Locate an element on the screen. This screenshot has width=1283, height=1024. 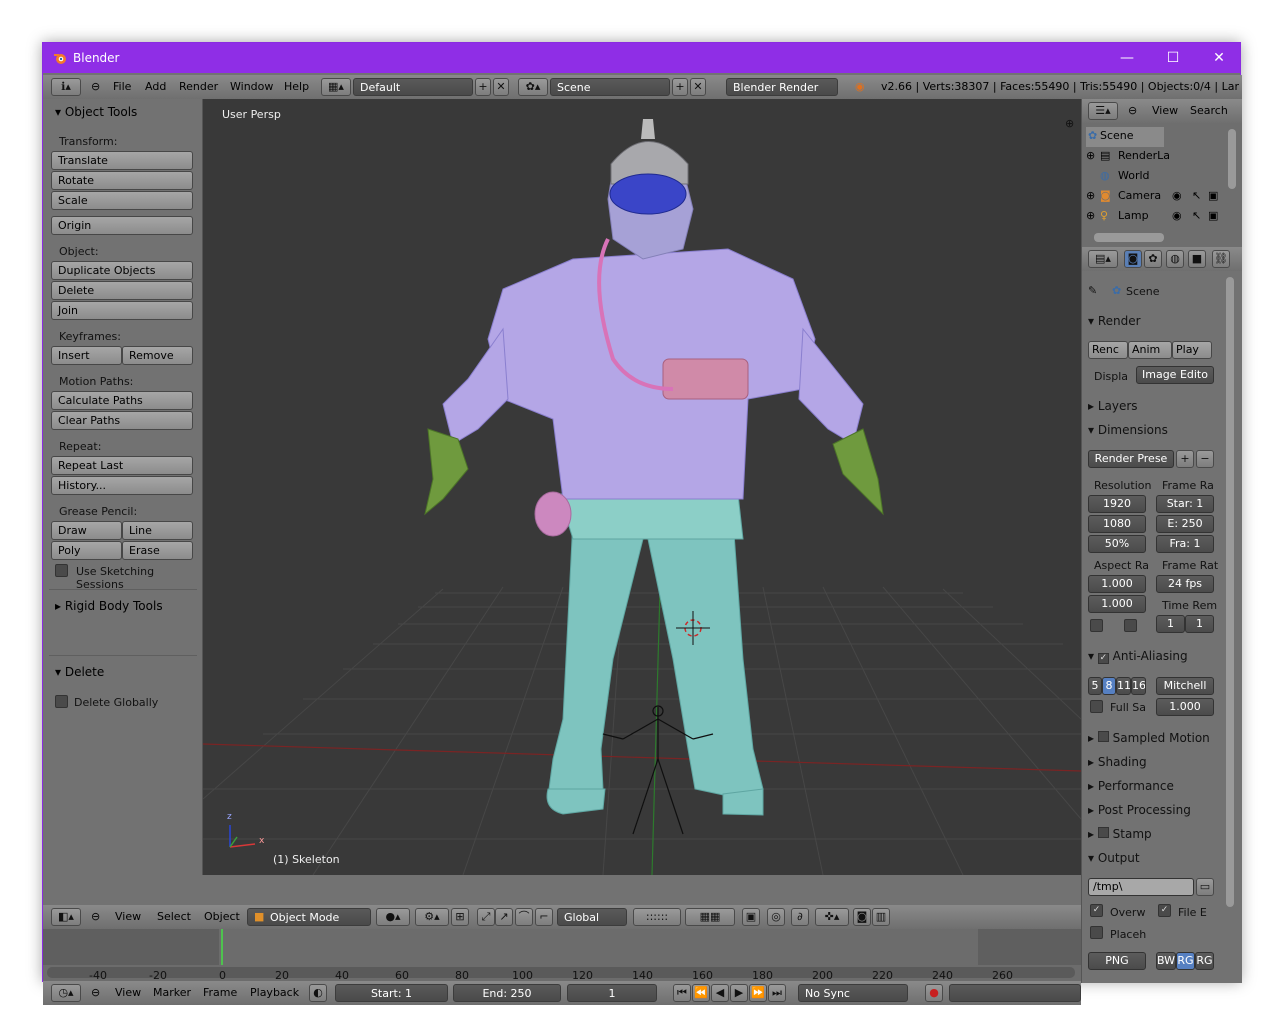
aa-checkbox: ✓ is located at coordinates (1103, 658).